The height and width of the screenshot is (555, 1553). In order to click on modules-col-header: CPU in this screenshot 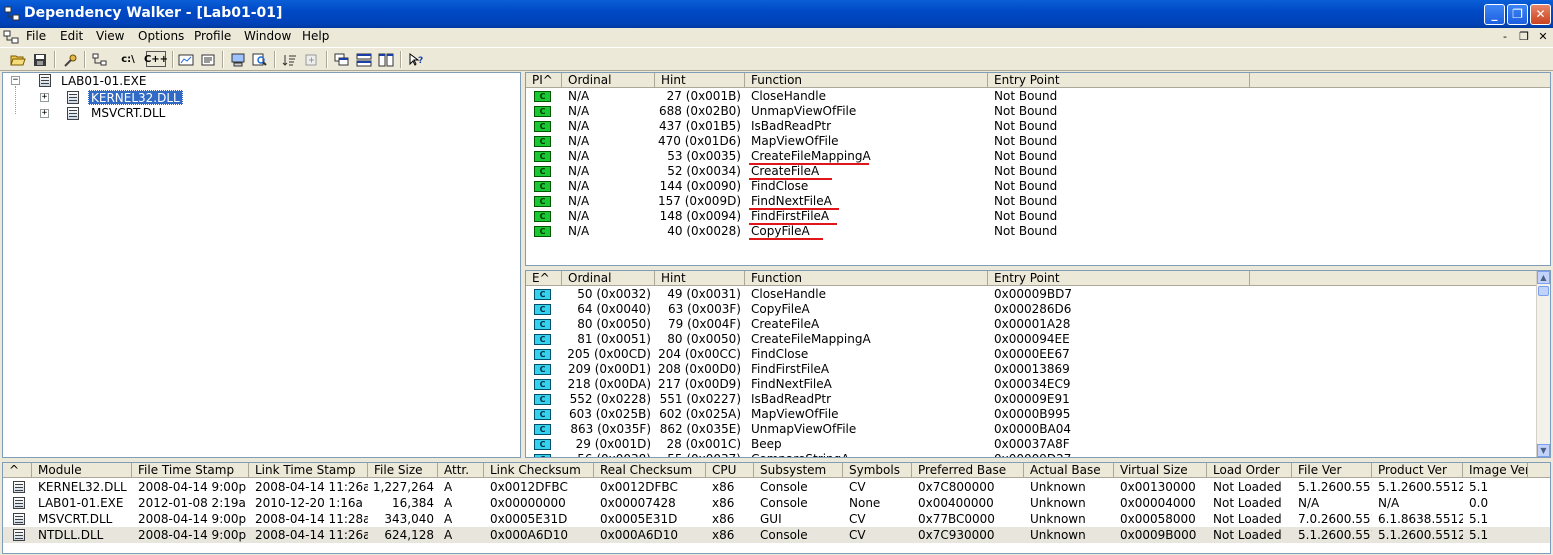, I will do `click(730, 470)`.